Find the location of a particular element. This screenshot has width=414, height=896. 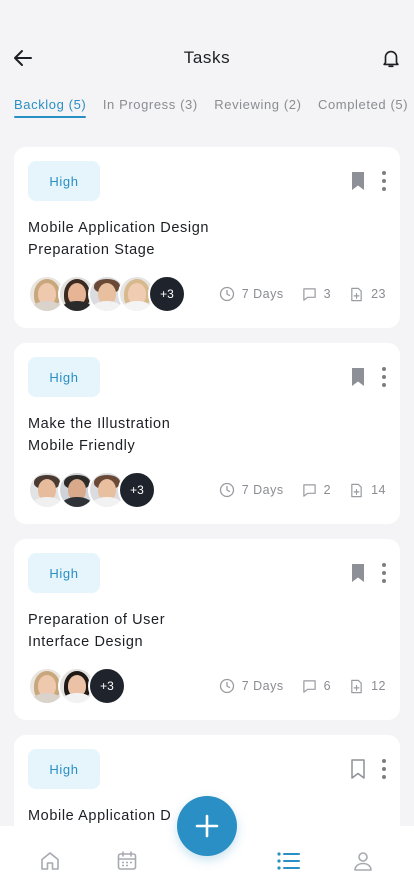

bell-icon is located at coordinates (391, 59).